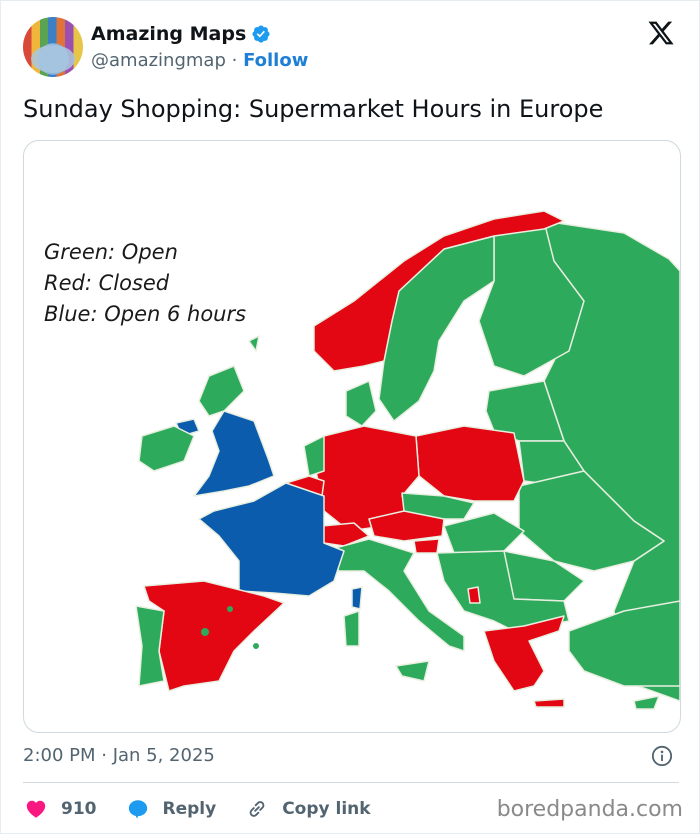  What do you see at coordinates (205, 632) in the screenshot?
I see `city-madrid-dot` at bounding box center [205, 632].